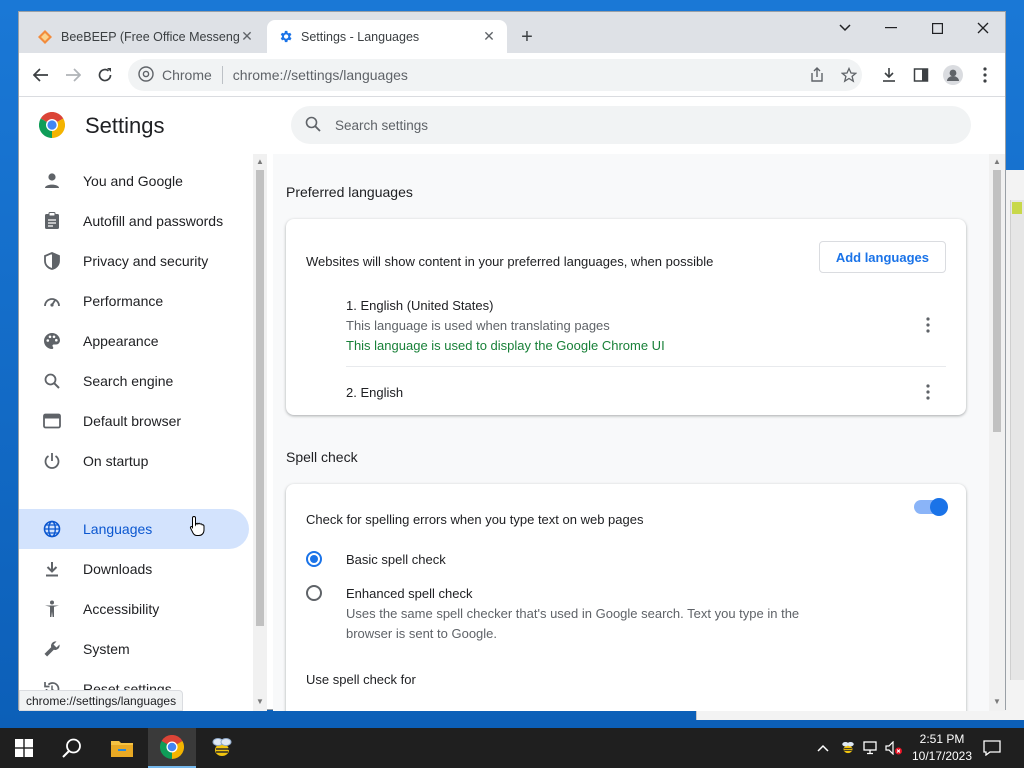 The height and width of the screenshot is (768, 1024). Describe the element at coordinates (101, 700) in the screenshot. I see `link-status-bubble: chrome://settings/languages` at that location.